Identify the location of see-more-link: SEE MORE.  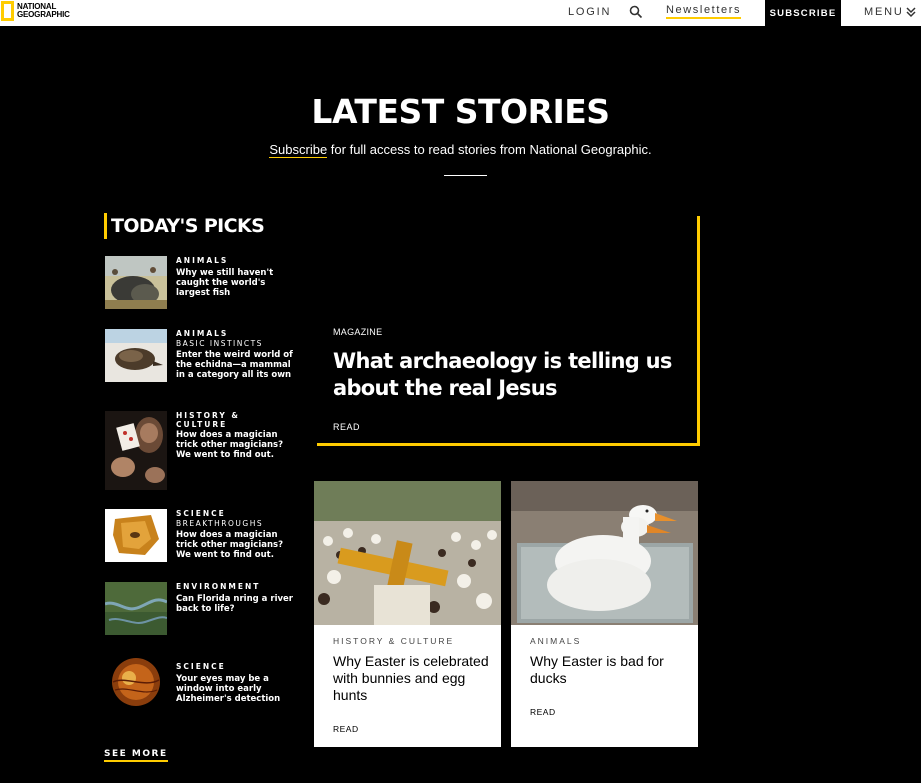
(136, 755).